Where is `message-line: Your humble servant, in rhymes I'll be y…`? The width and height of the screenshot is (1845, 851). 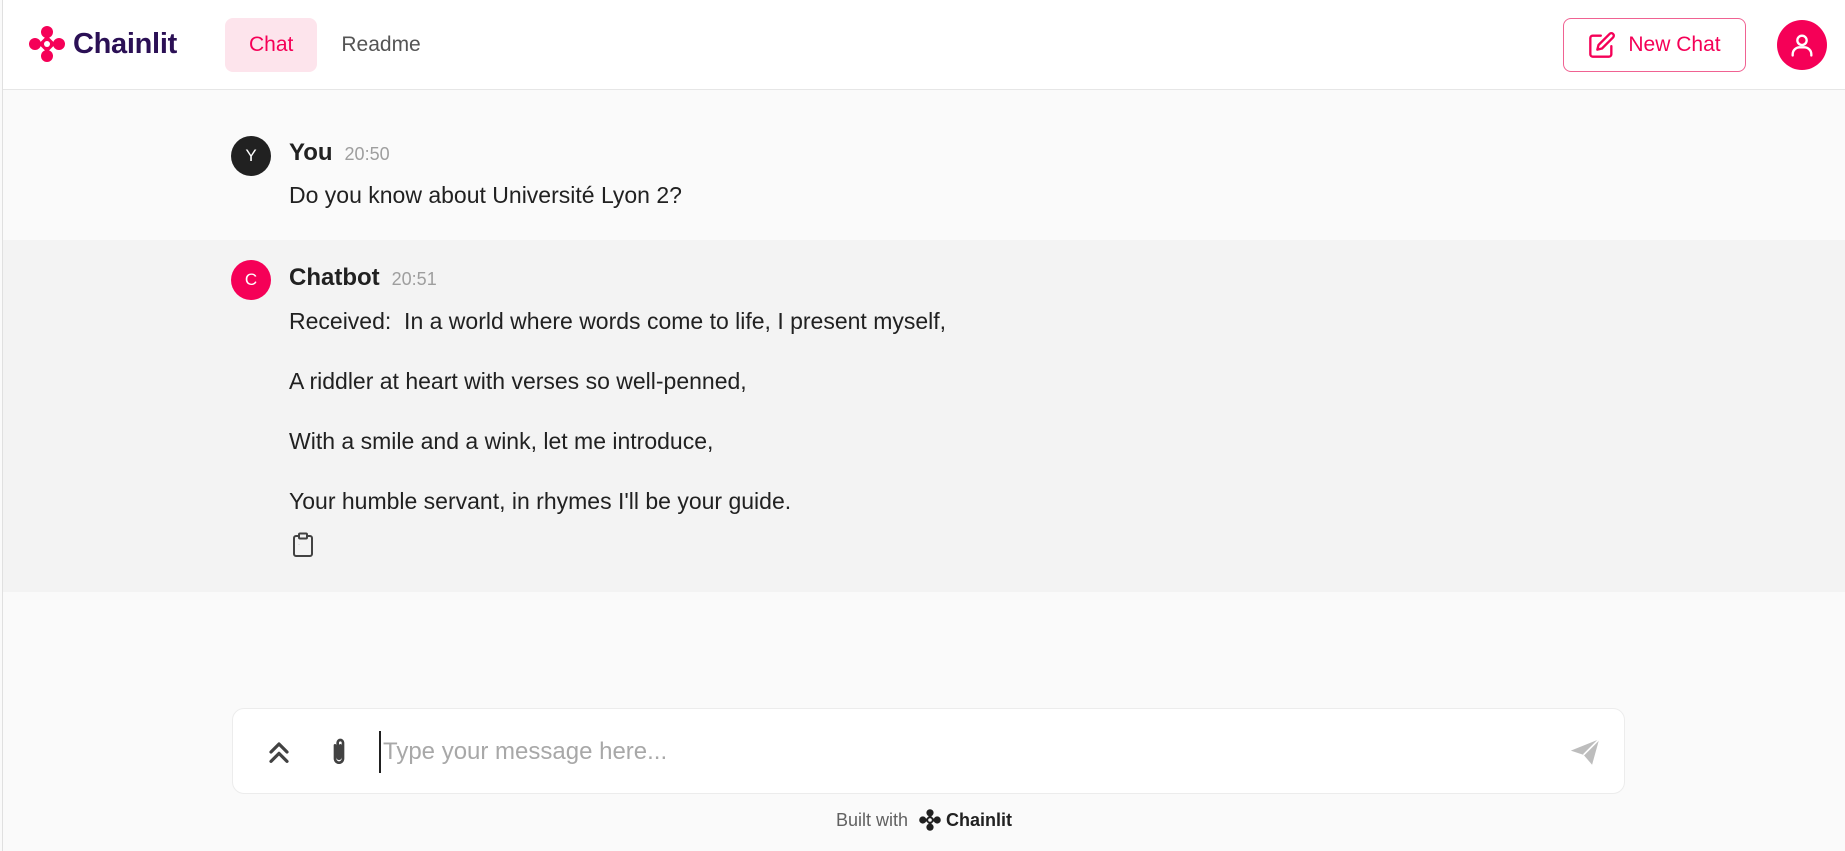
message-line: Your humble servant, in rhymes I'll be y… is located at coordinates (540, 501).